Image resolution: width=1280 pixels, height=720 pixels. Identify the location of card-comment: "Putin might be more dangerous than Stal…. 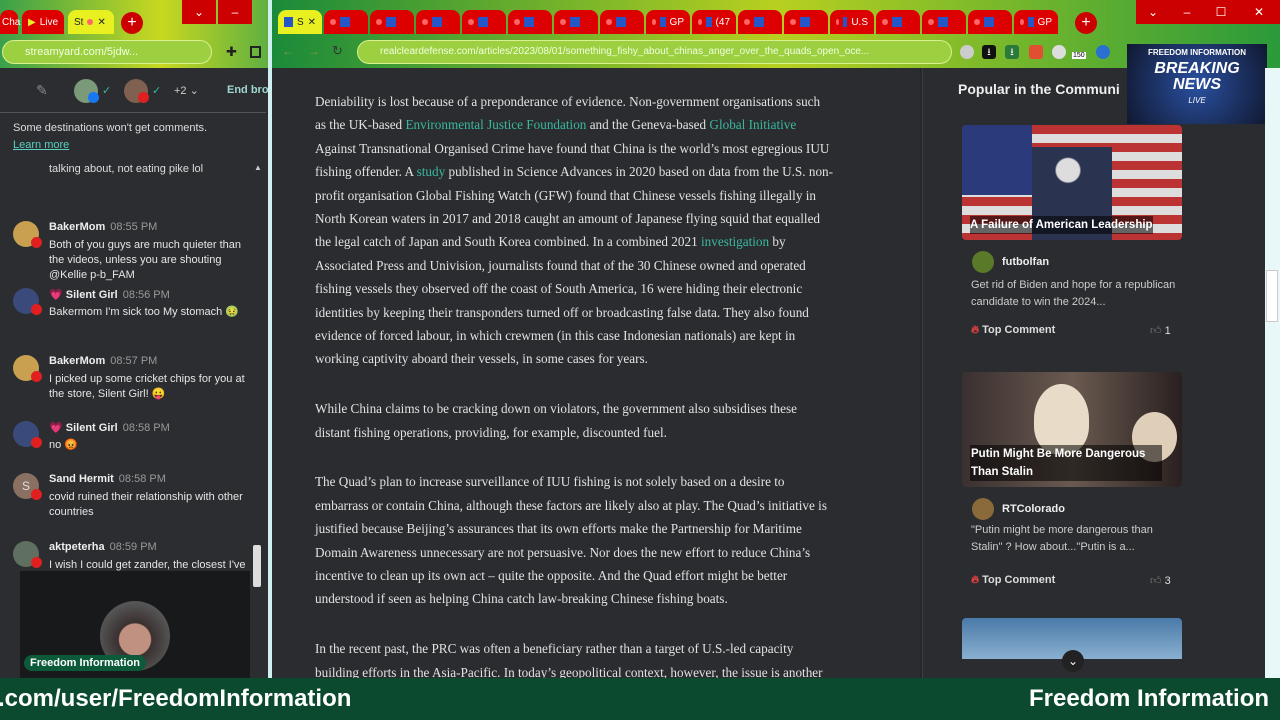
(1076, 539).